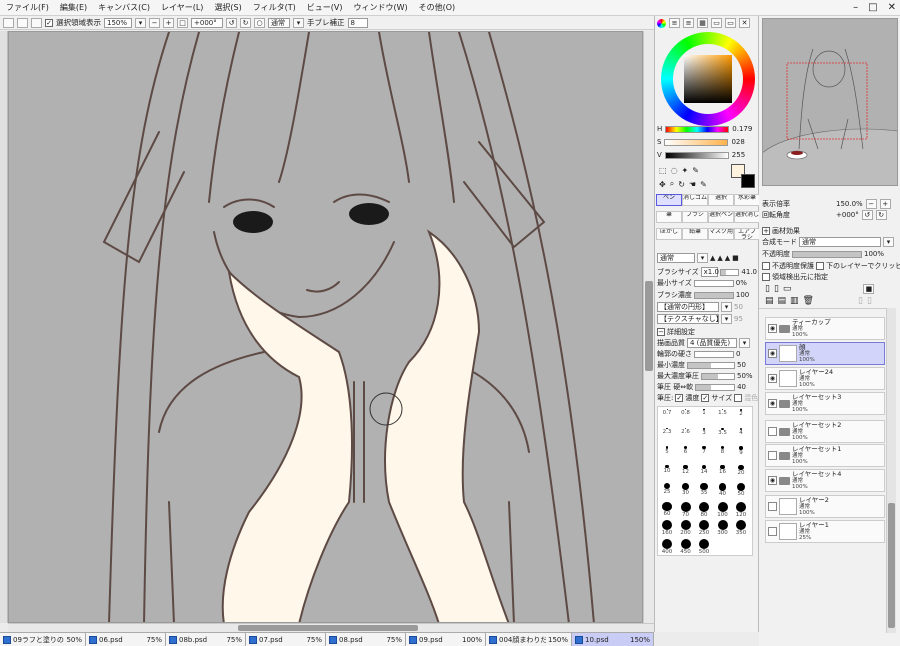  I want to click on copy-layer-icon: ▤, so click(769, 301).